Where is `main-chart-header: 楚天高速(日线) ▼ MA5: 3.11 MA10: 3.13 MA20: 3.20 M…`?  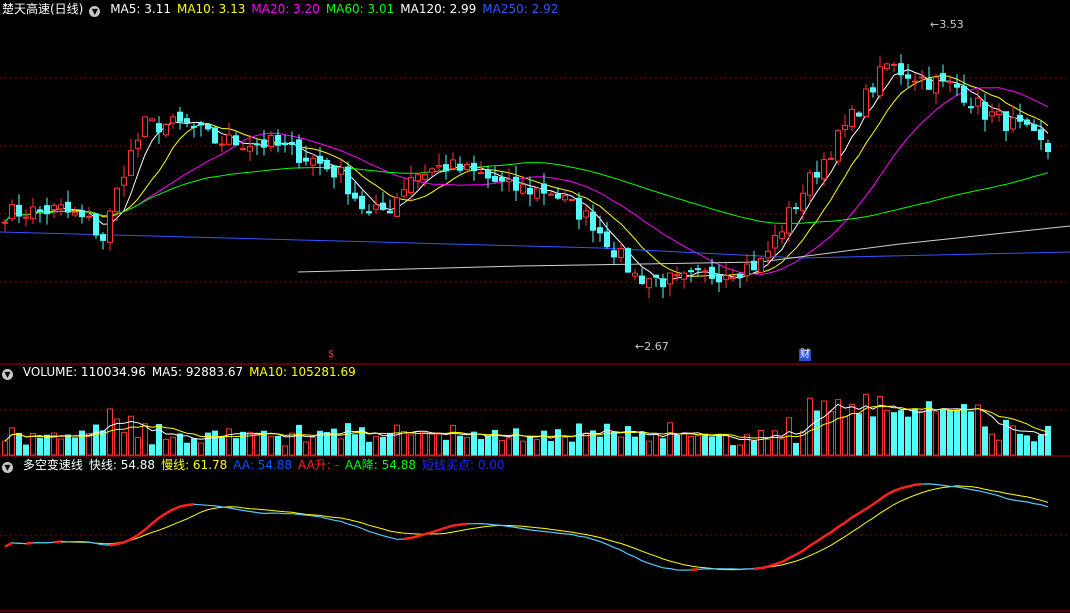
main-chart-header: 楚天高速(日线) ▼ MA5: 3.11 MA10: 3.13 MA20: 3.20 M… is located at coordinates (283, 9).